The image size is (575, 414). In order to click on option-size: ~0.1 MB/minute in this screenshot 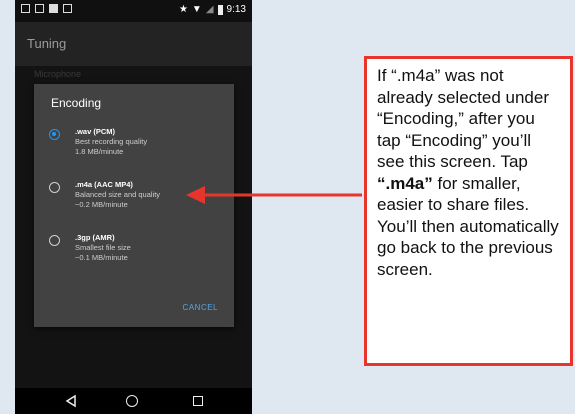, I will do `click(101, 257)`.